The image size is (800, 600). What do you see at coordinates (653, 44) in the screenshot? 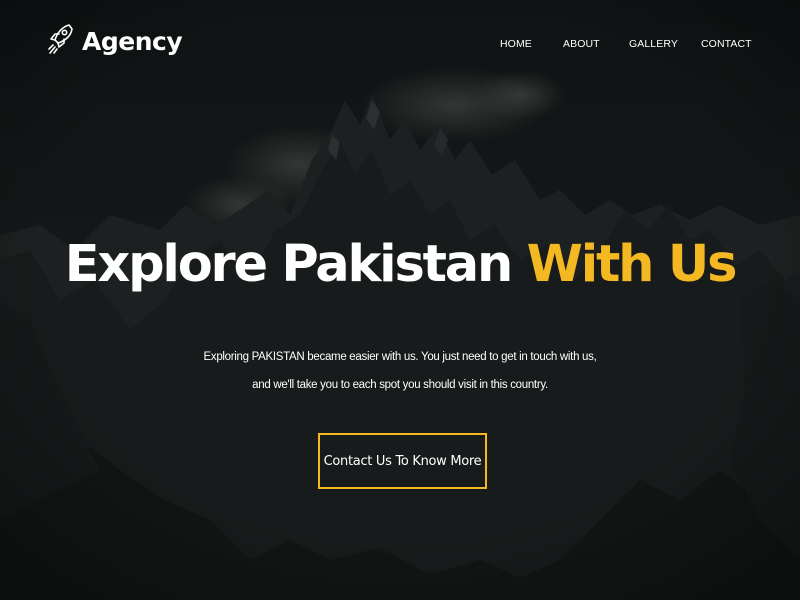
I see `nav-link-gallery: GALLERY` at bounding box center [653, 44].